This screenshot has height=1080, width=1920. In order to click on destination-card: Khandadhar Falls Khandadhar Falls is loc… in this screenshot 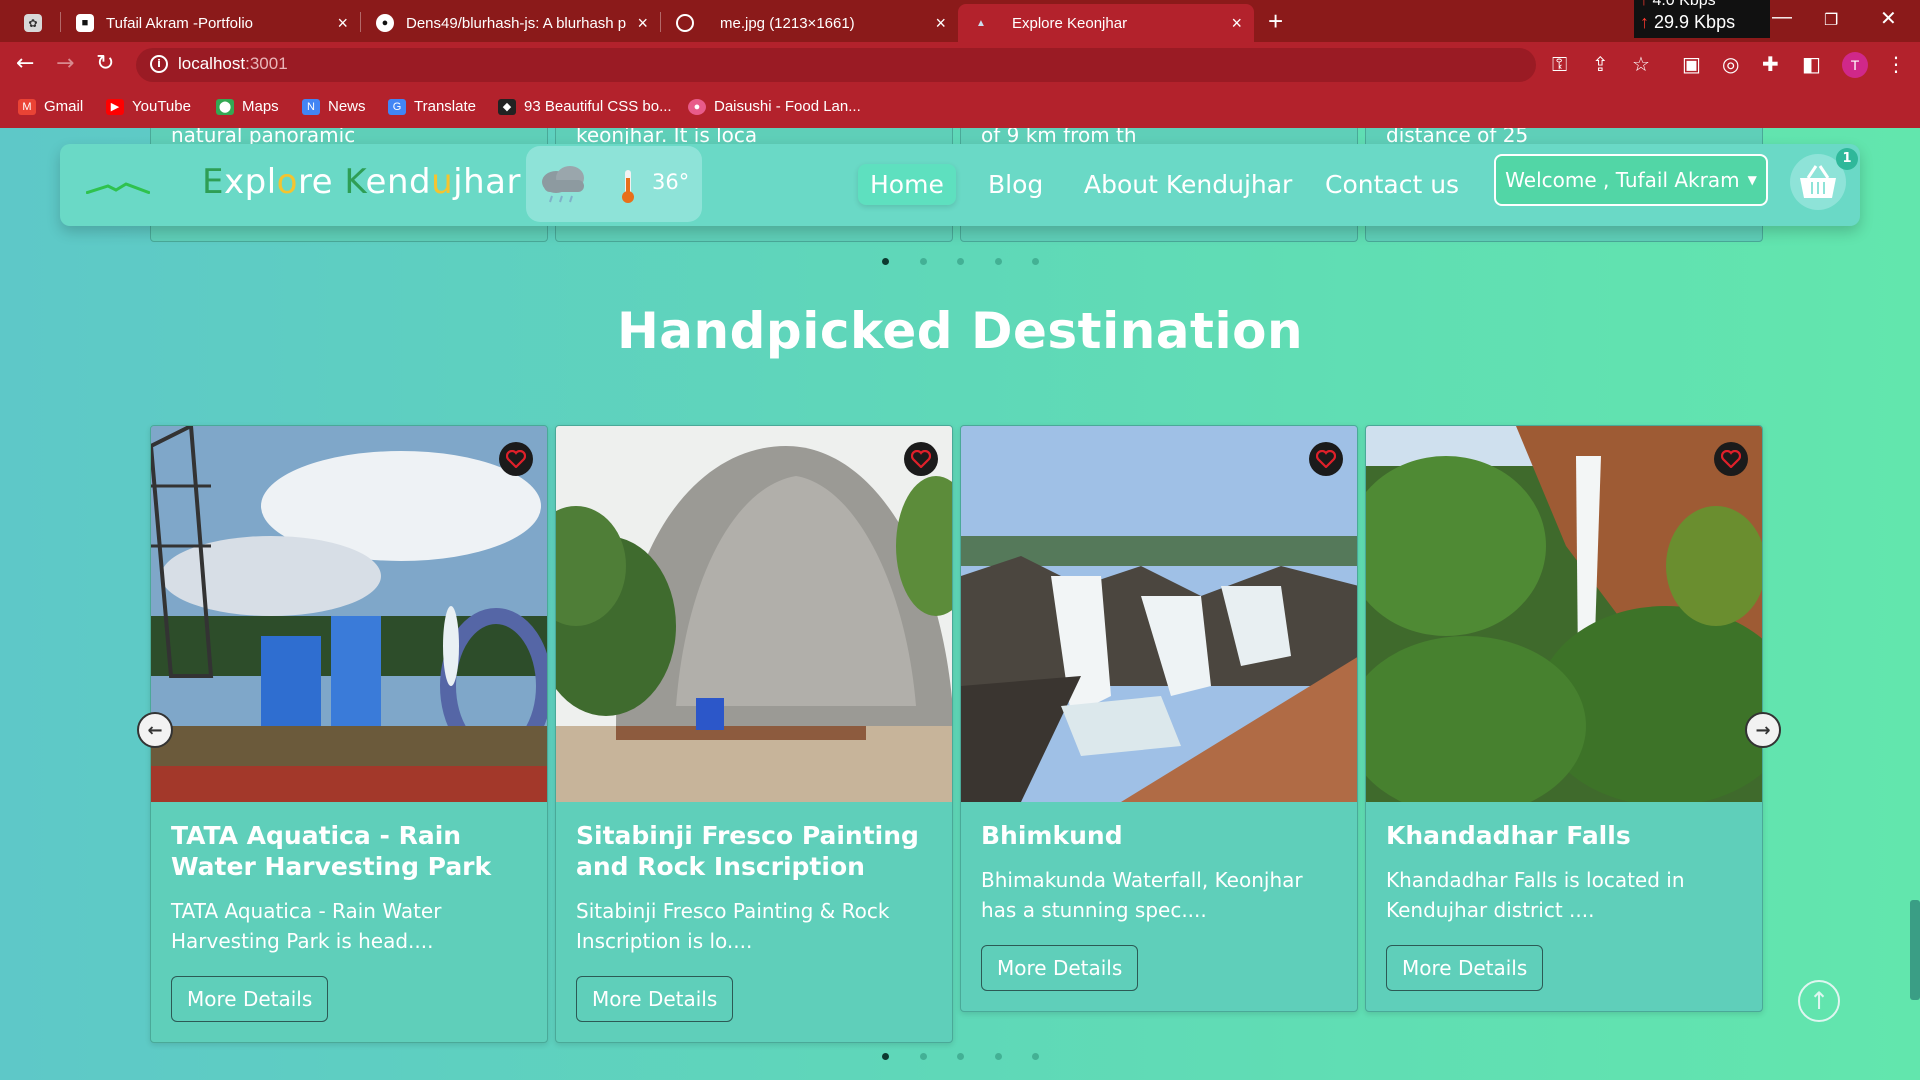, I will do `click(1564, 718)`.